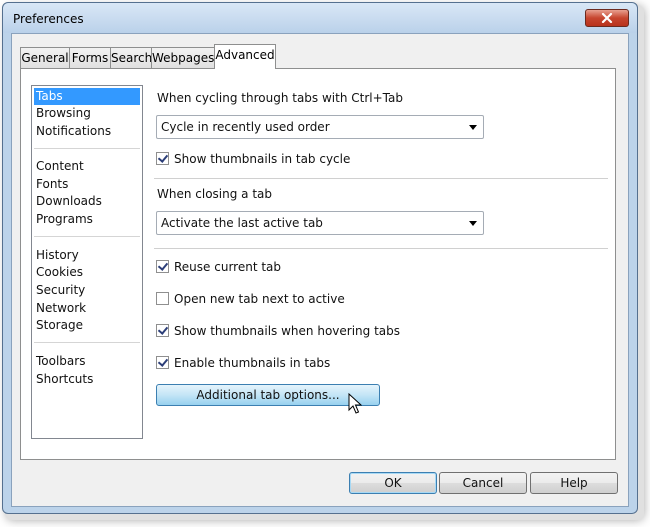  Describe the element at coordinates (87, 219) in the screenshot. I see `sidebar-item-programs: Programs` at that location.